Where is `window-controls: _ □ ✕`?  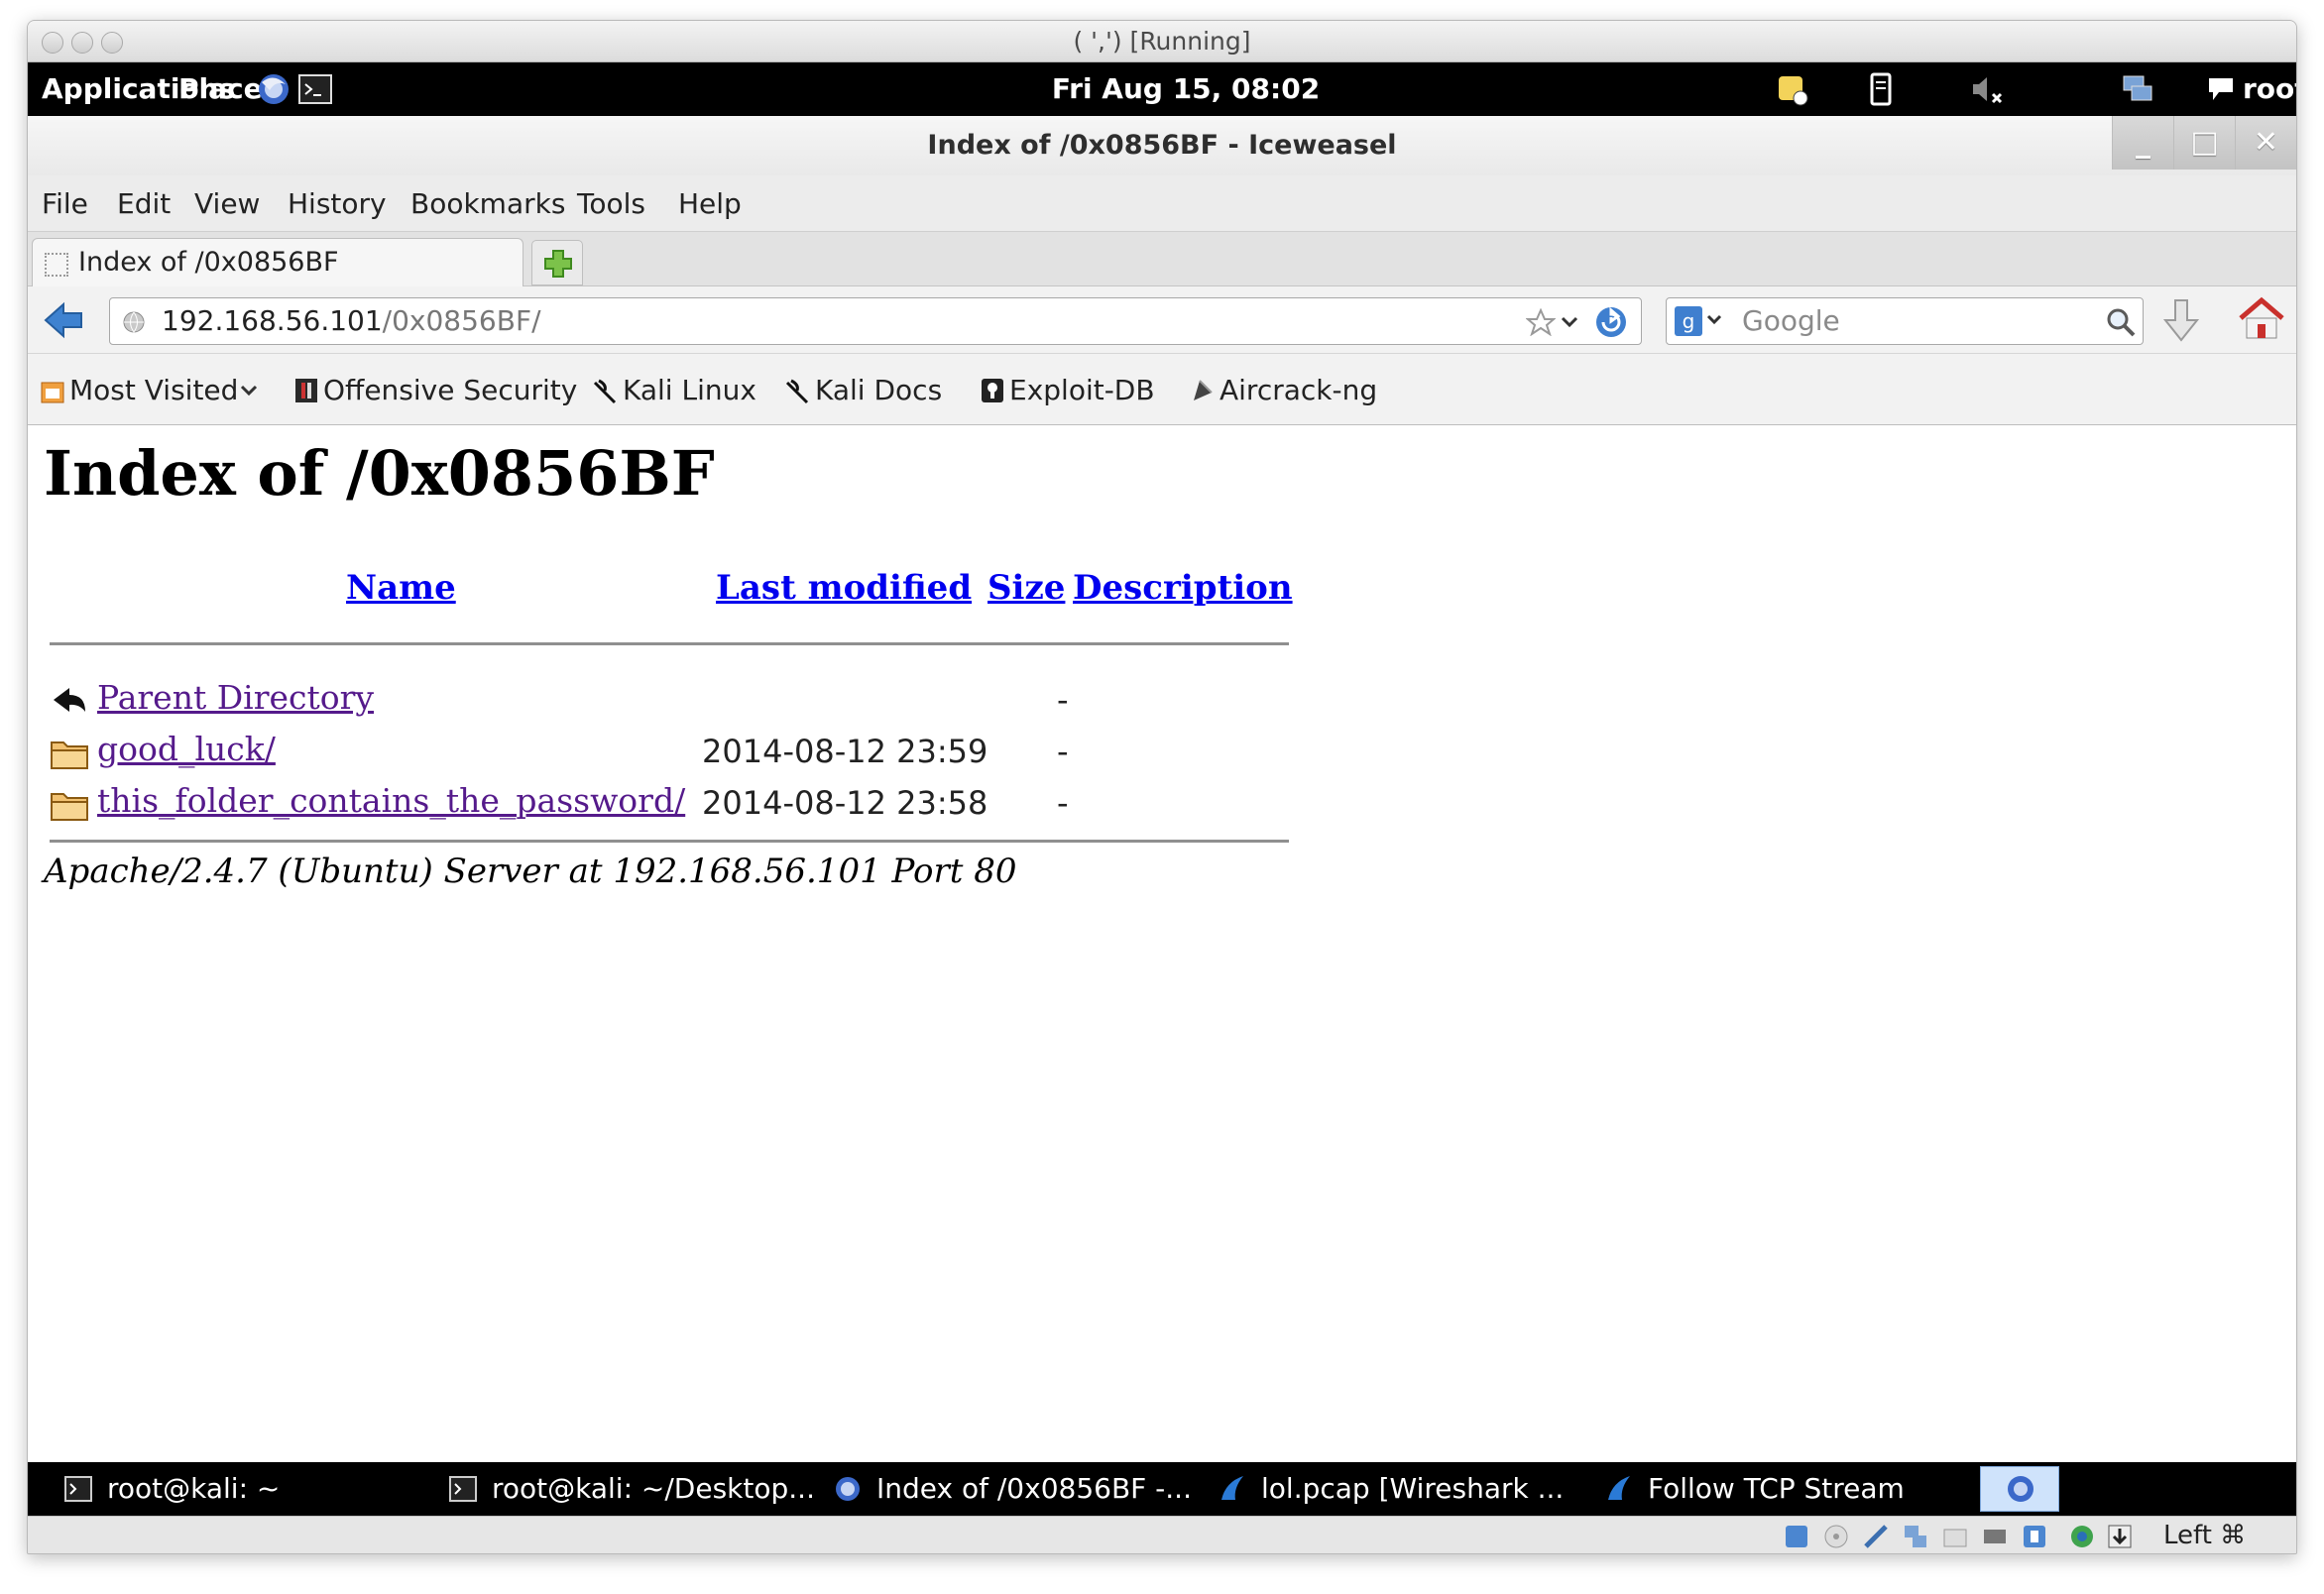
window-controls: _ □ ✕ is located at coordinates (2204, 143).